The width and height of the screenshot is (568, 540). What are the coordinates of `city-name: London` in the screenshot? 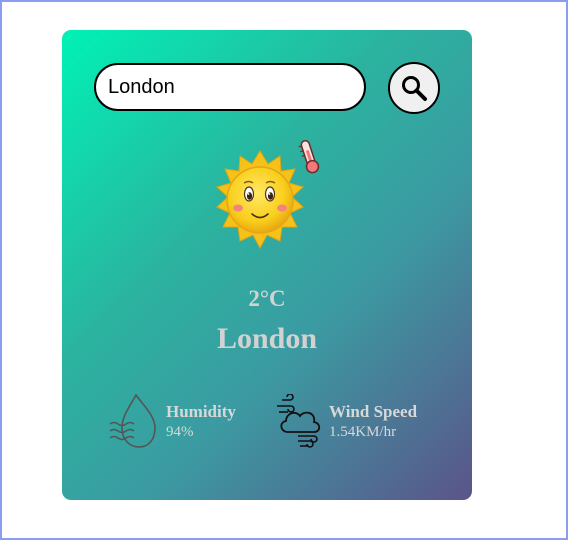 It's located at (267, 338).